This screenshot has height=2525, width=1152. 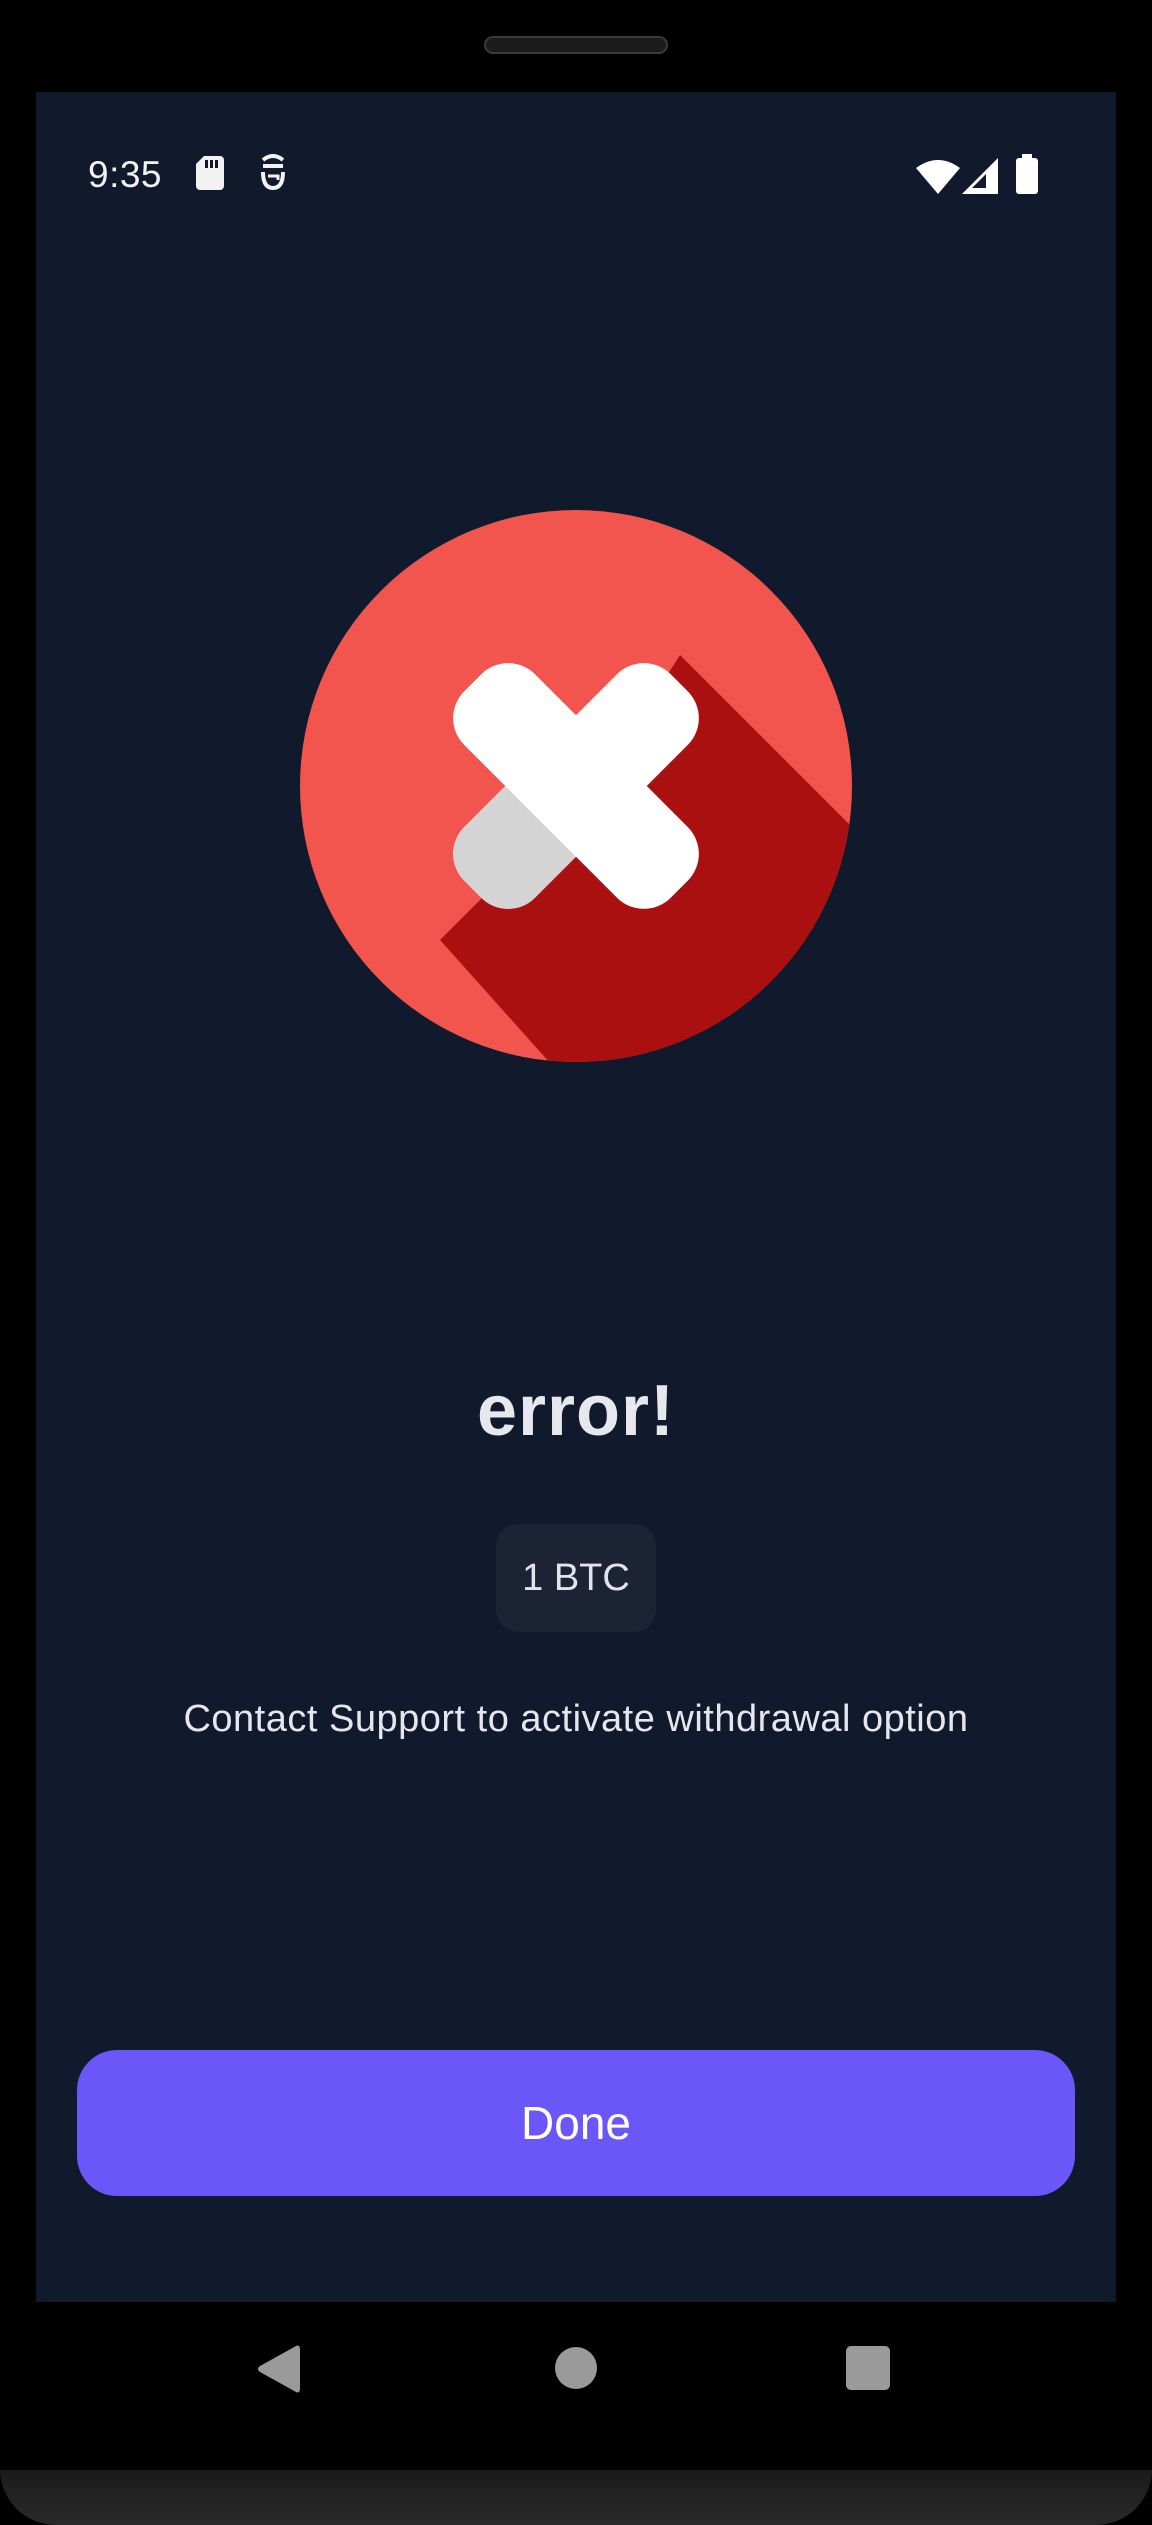 I want to click on error-x-icon, so click(x=576, y=786).